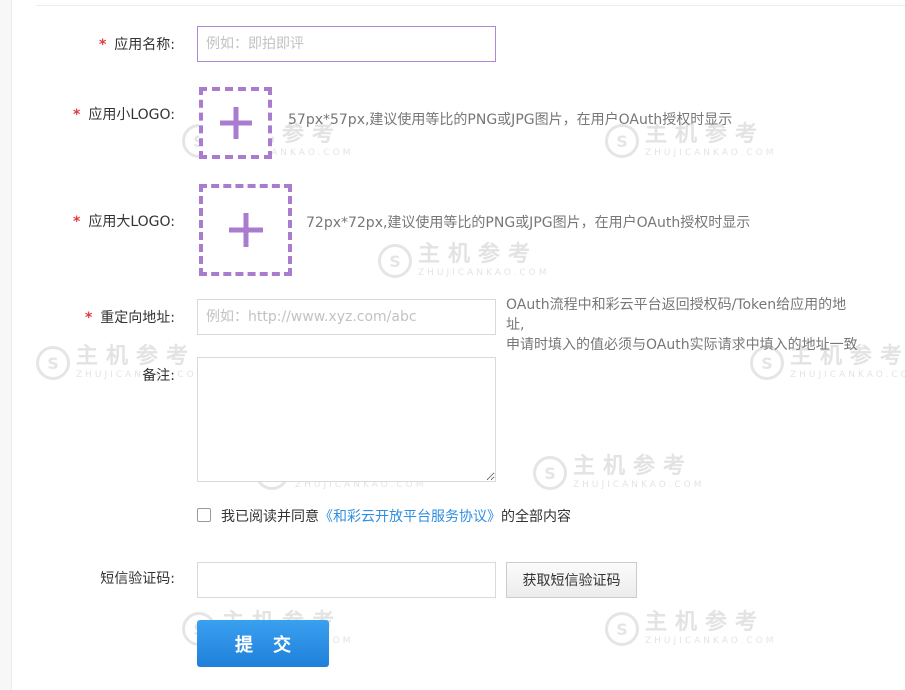  What do you see at coordinates (124, 222) in the screenshot?
I see `large-logo-label: * 应用大LOGO:` at bounding box center [124, 222].